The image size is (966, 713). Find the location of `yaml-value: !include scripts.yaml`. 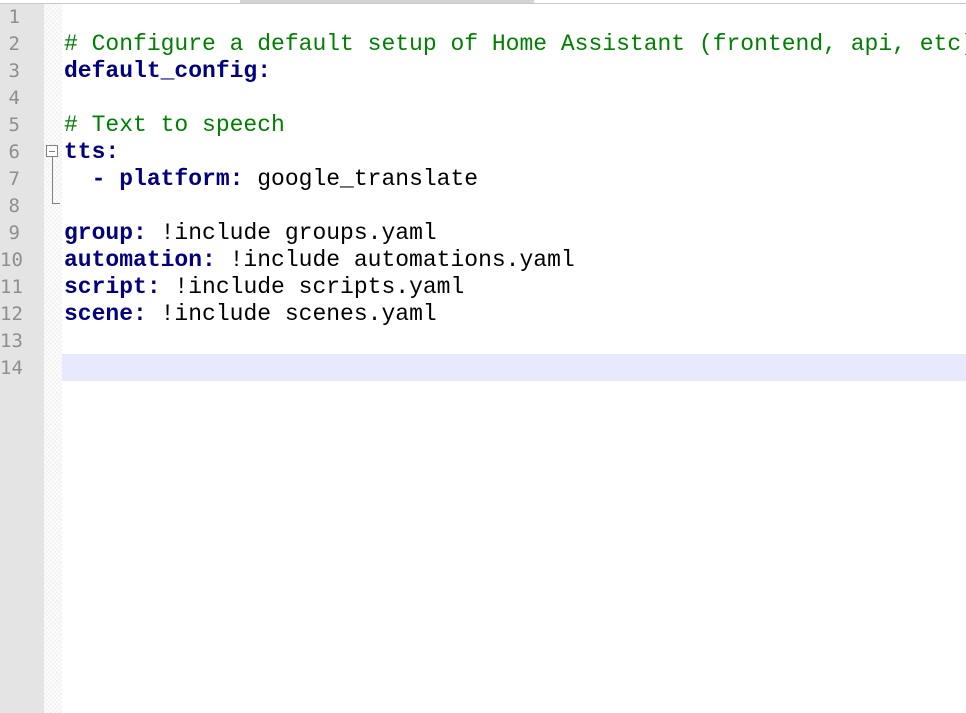

yaml-value: !include scripts.yaml is located at coordinates (312, 287).